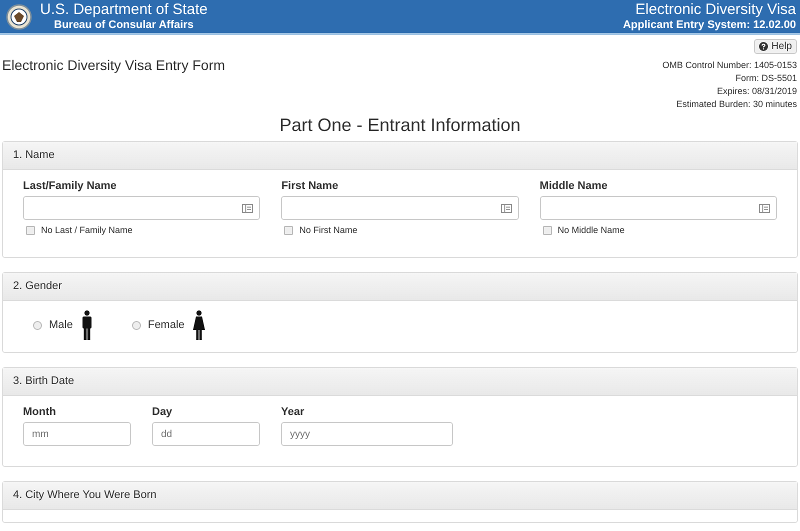 This screenshot has height=531, width=800. I want to click on app-version: Applicant Entry System: 12.02.00, so click(709, 24).